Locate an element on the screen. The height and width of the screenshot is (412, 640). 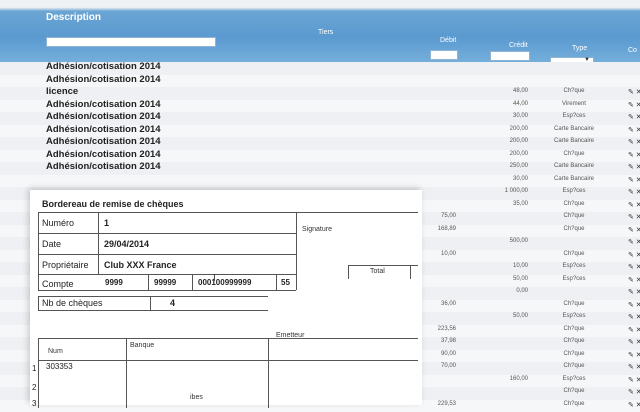
credit-filter-input is located at coordinates (510, 56).